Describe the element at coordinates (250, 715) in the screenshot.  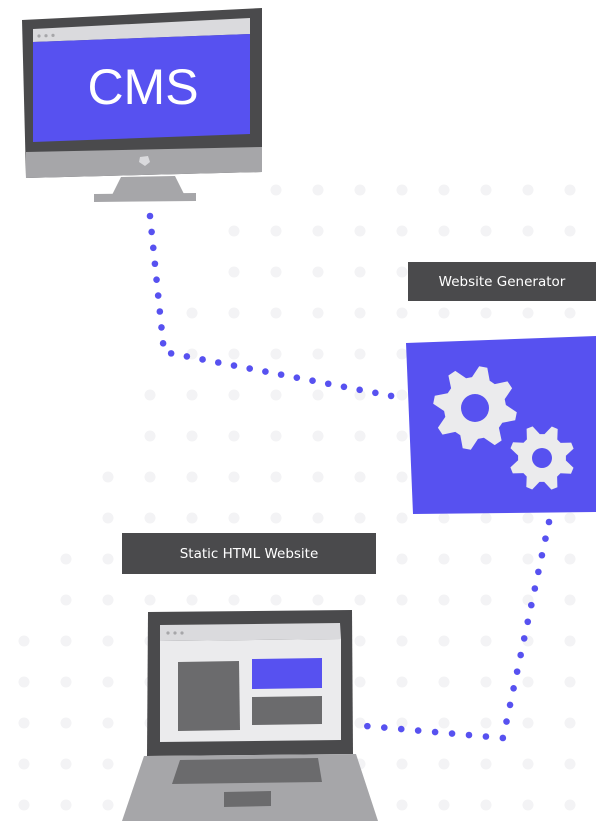
I see `laptop-icon` at that location.